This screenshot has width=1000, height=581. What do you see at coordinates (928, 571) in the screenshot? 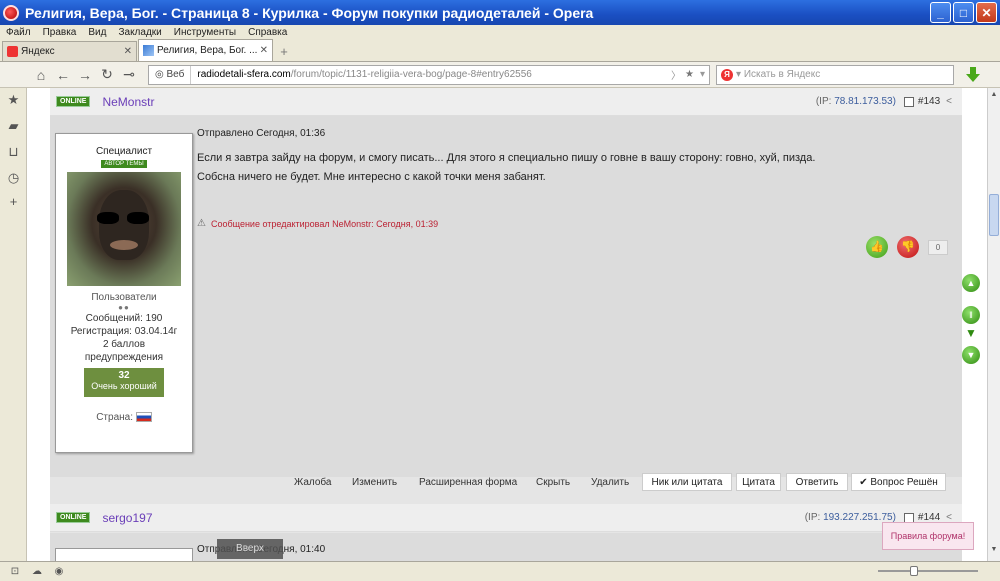
I see `zoom-slider` at bounding box center [928, 571].